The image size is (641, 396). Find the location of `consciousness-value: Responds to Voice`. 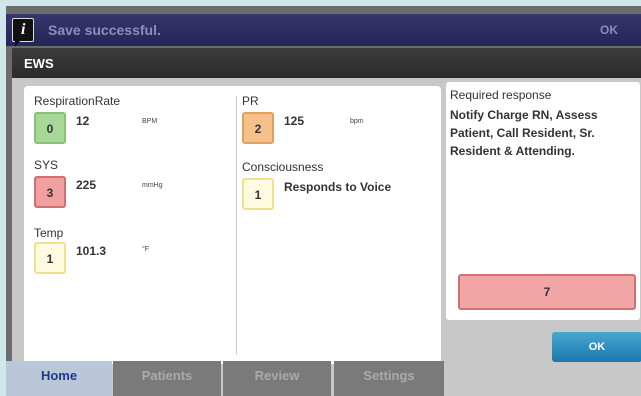

consciousness-value: Responds to Voice is located at coordinates (338, 187).